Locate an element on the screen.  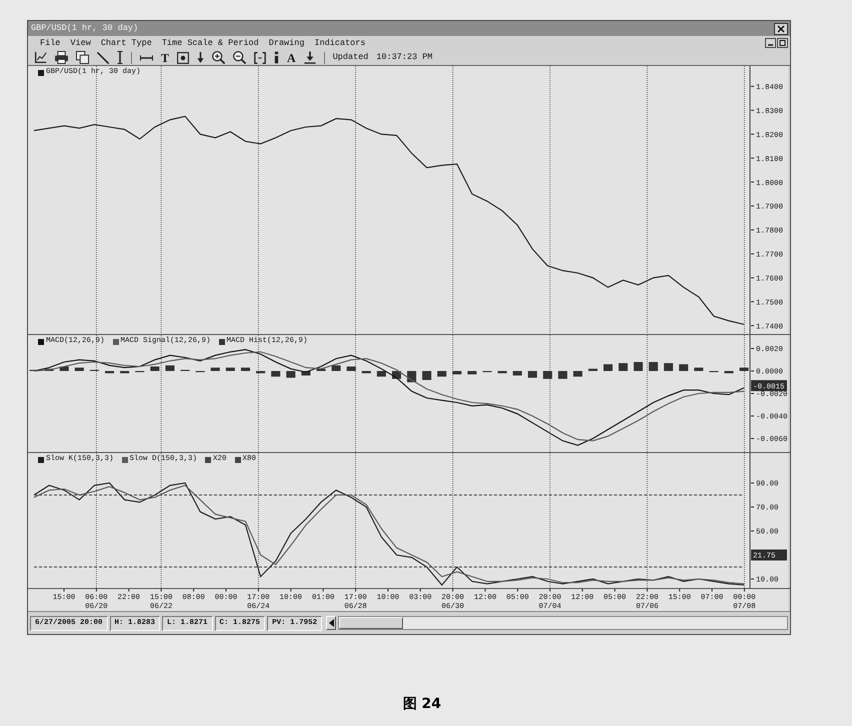
update-status: Updated is located at coordinates (350, 57).